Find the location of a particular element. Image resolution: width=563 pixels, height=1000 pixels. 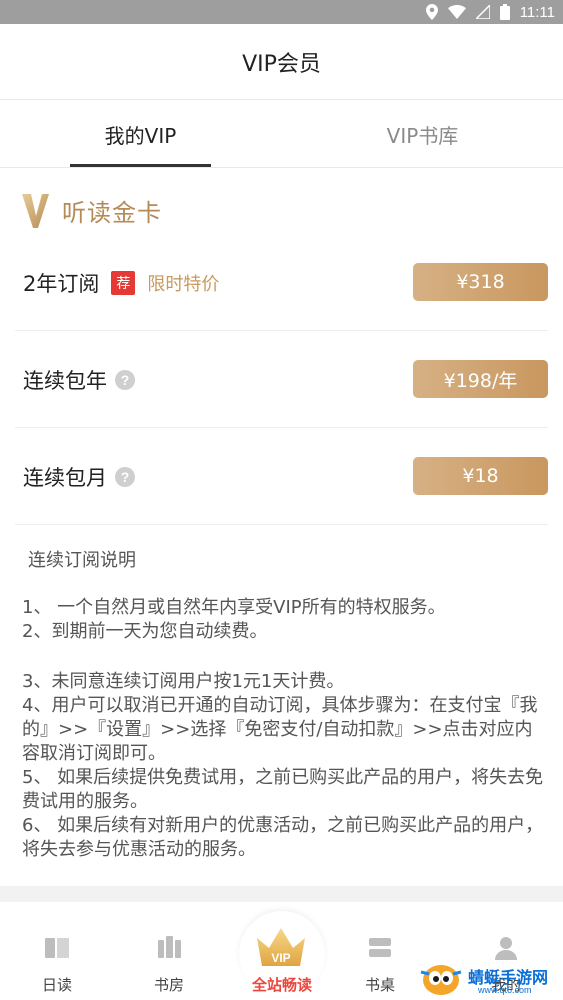

user-icon is located at coordinates (506, 948).